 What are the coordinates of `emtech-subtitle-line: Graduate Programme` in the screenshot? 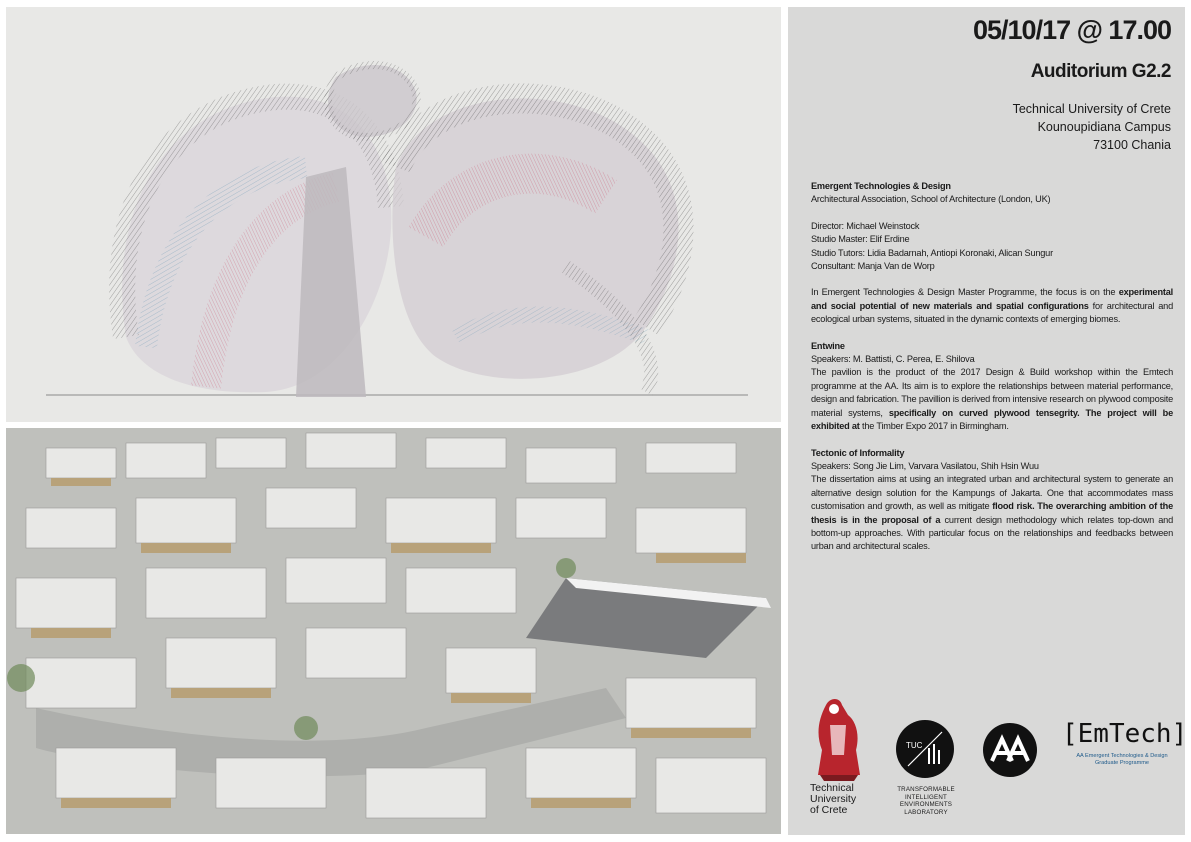 It's located at (1122, 763).